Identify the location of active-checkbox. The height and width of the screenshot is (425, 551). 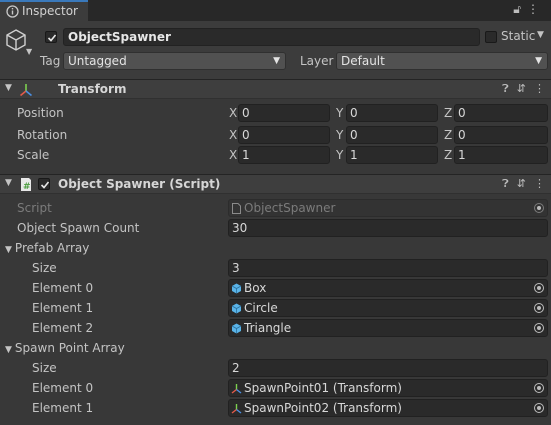
(51, 37).